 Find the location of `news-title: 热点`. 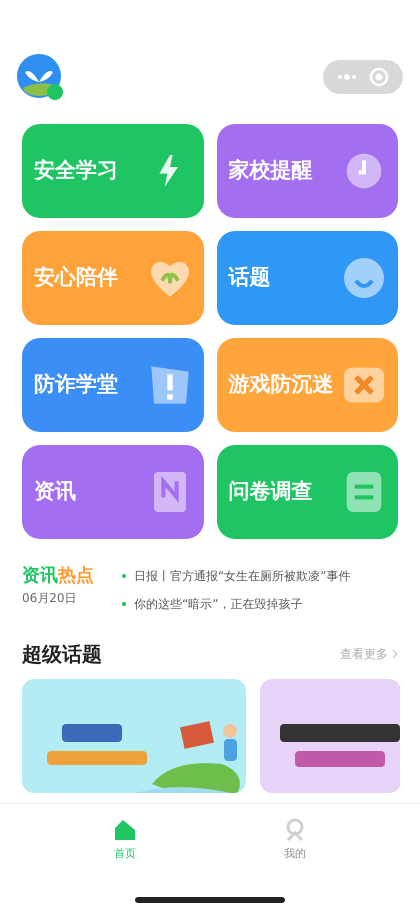

news-title: 热点 is located at coordinates (76, 576).